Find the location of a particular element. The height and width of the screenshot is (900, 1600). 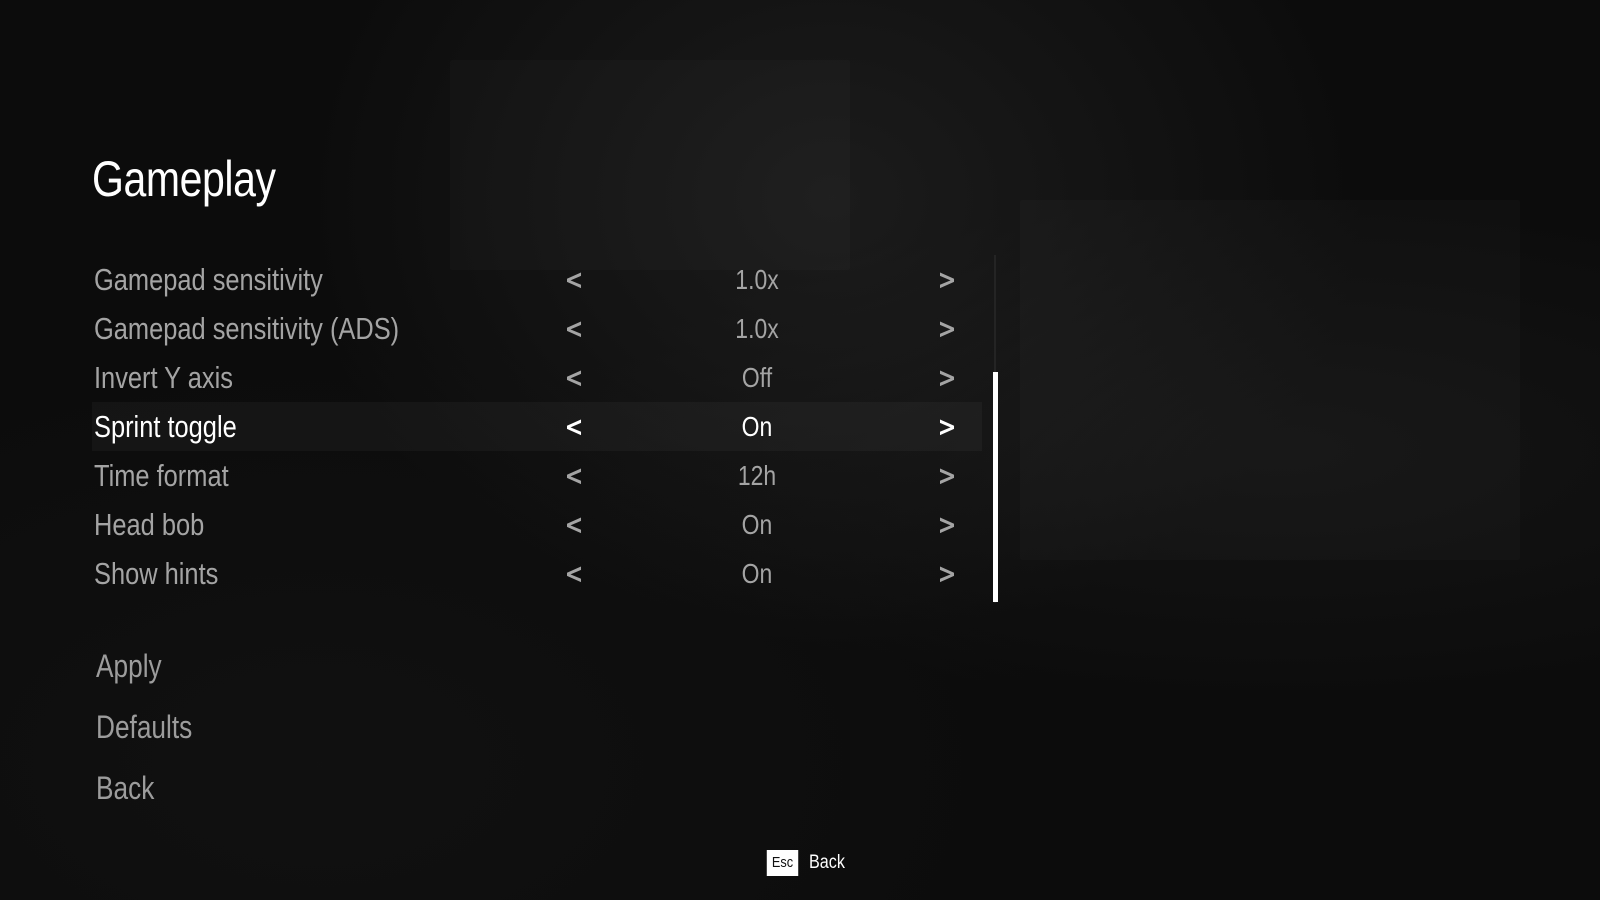

defaults-button: Defaults is located at coordinates (144, 731).